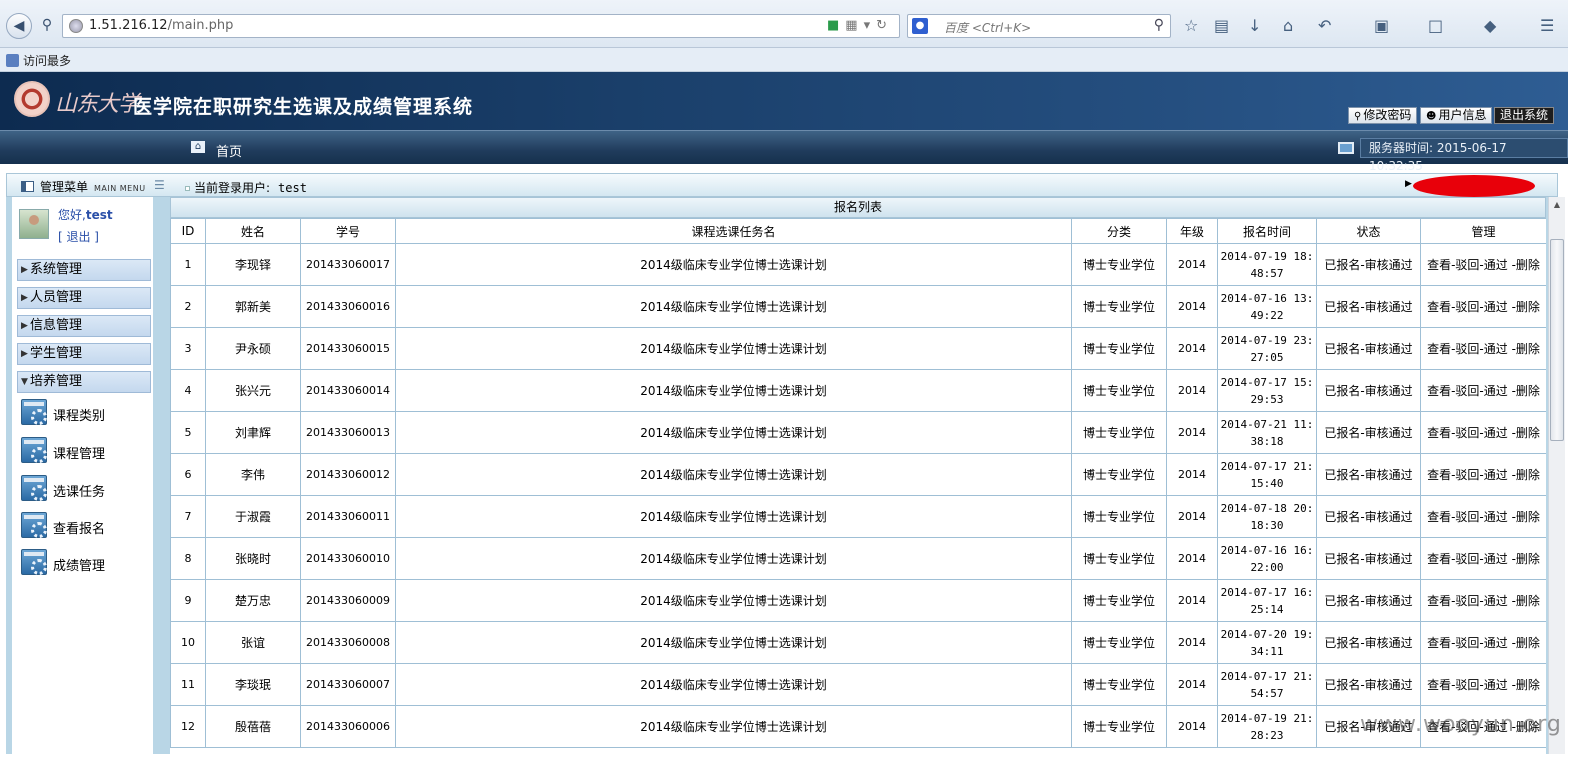 The width and height of the screenshot is (1595, 767). Describe the element at coordinates (27, 186) in the screenshot. I see `menu-grid-icon` at that location.